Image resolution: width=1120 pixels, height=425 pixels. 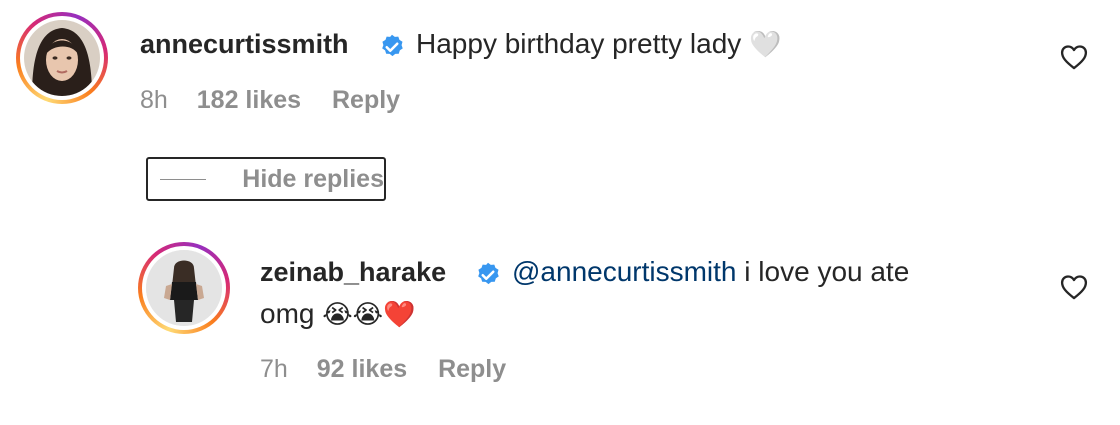 What do you see at coordinates (244, 44) in the screenshot?
I see `comment-username: annecurtissmith` at bounding box center [244, 44].